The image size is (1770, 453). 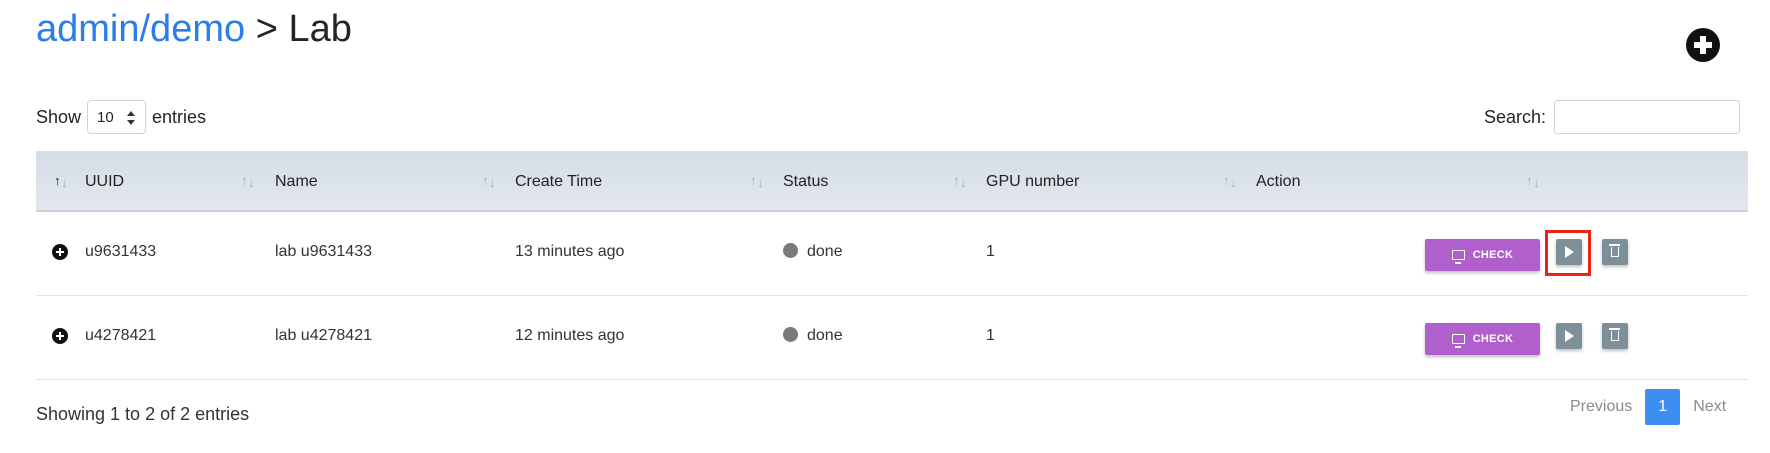 What do you see at coordinates (140, 29) in the screenshot?
I see `breadcrumb-link-admin-demo: admin/demo` at bounding box center [140, 29].